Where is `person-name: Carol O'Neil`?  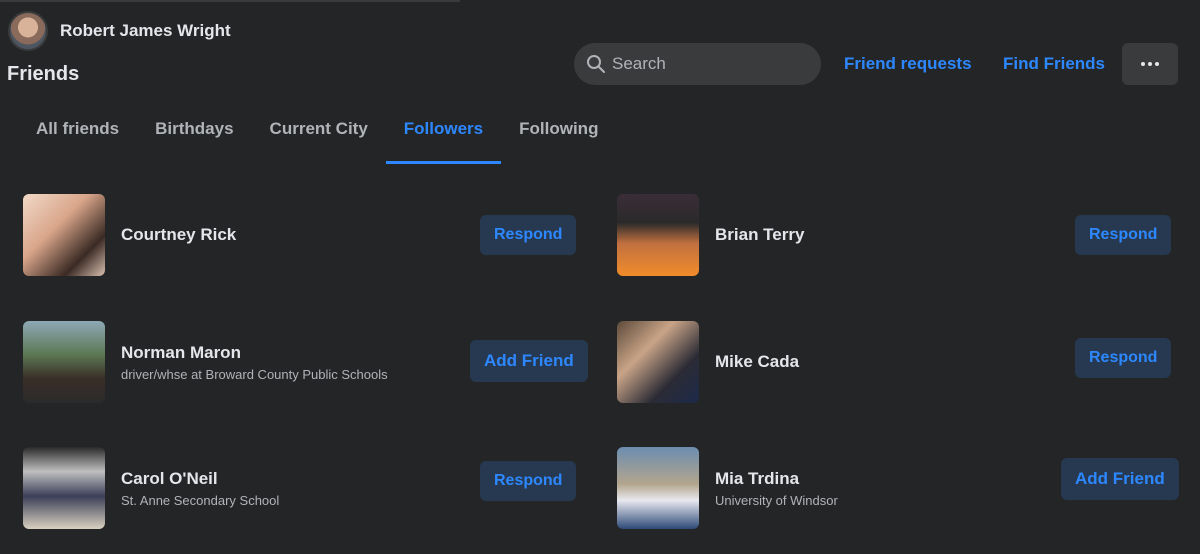
person-name: Carol O'Neil is located at coordinates (200, 479).